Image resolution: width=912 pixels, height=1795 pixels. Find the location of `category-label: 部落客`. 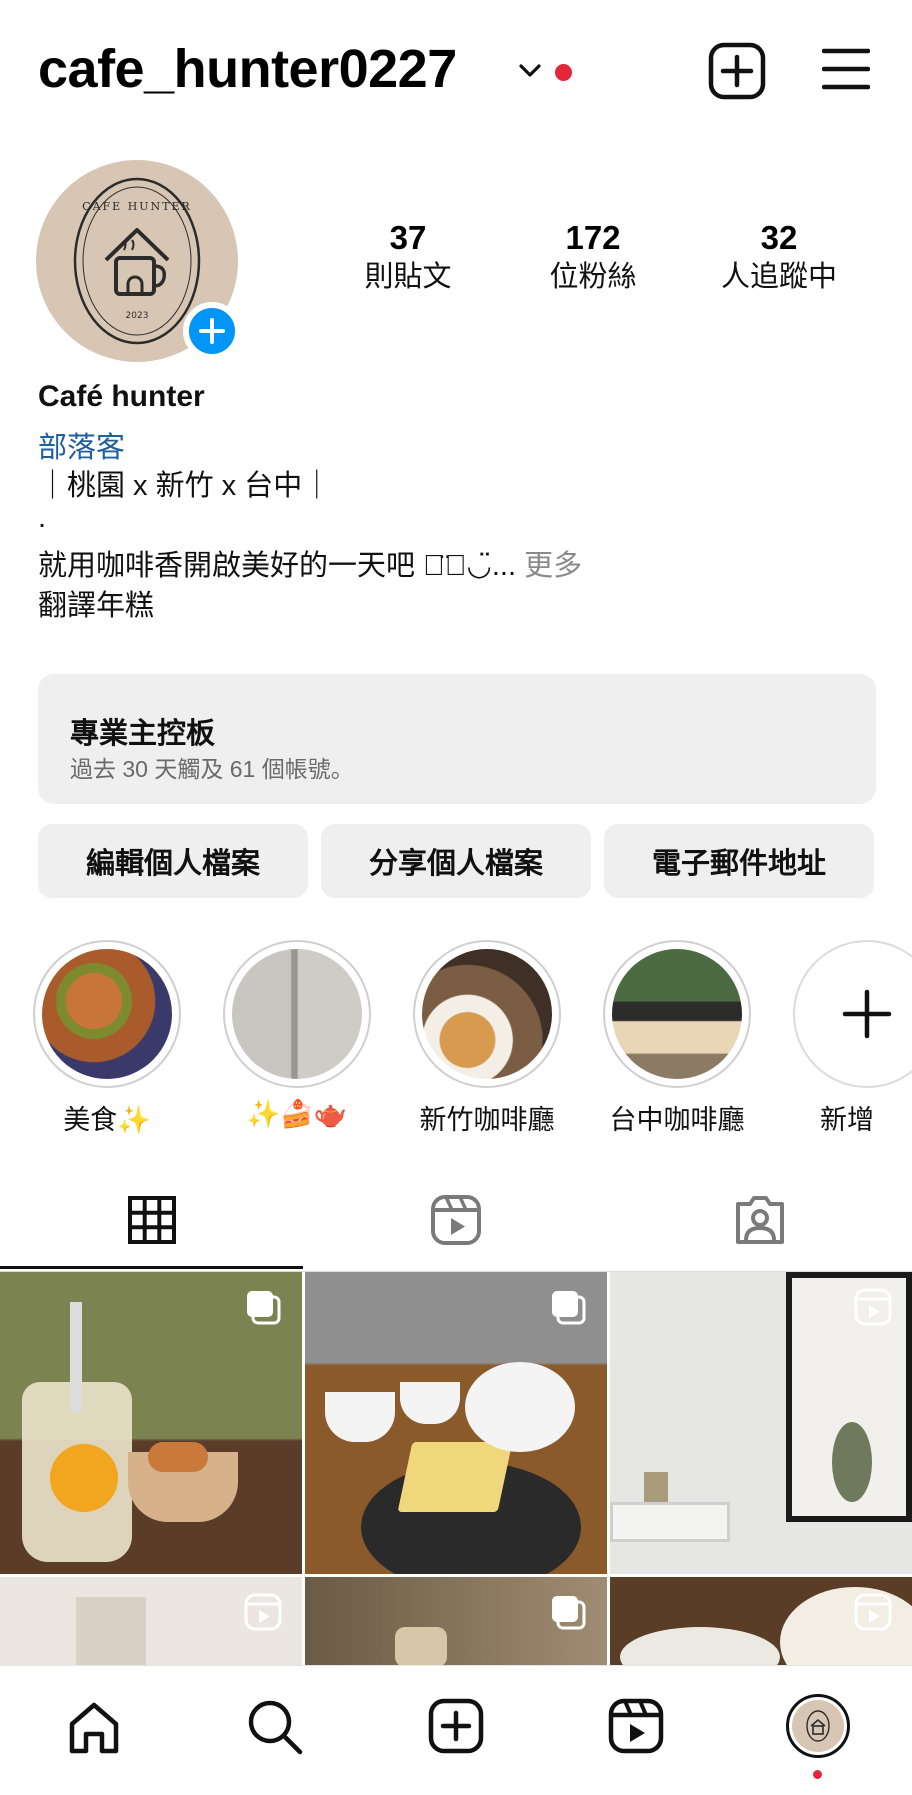

category-label: 部落客 is located at coordinates (81, 445).